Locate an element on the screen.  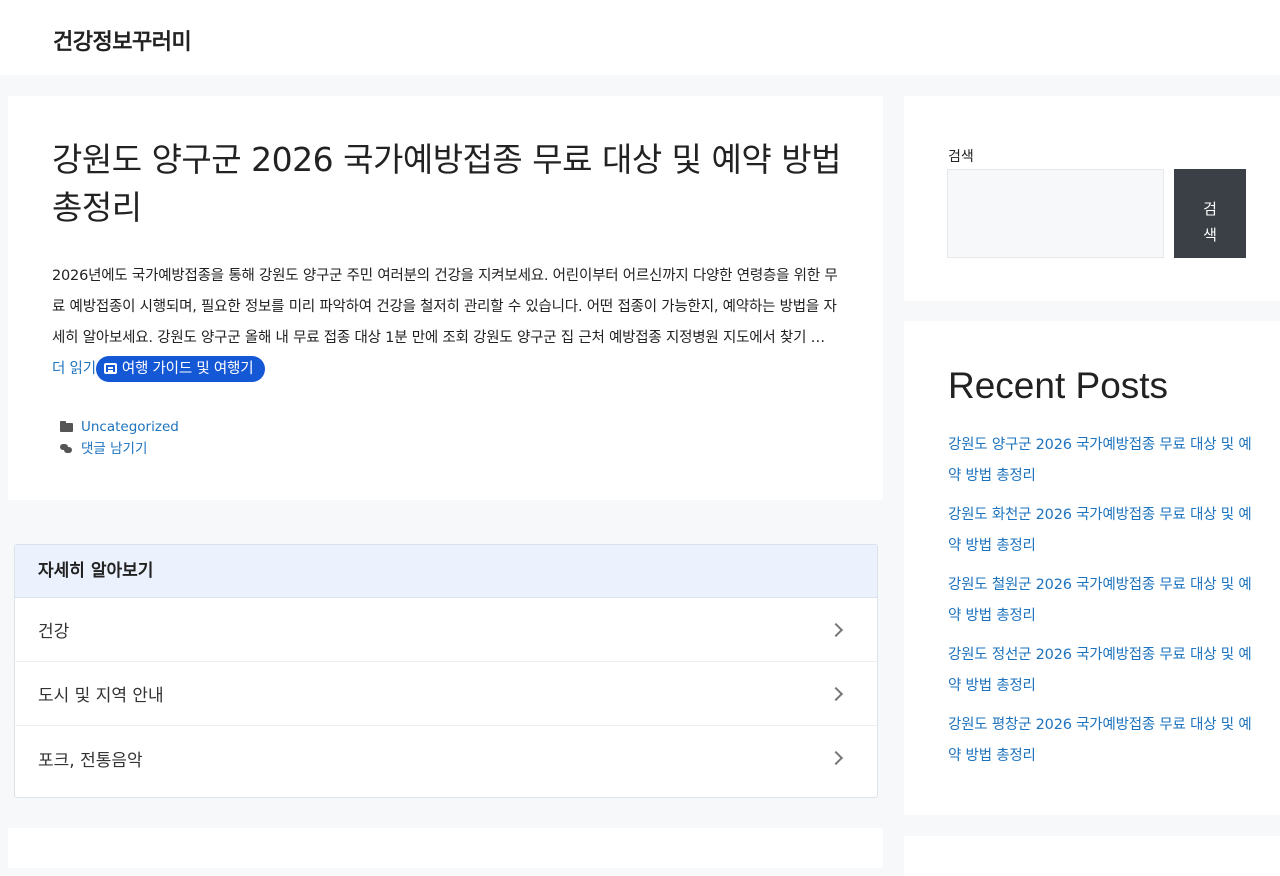
newspaper-icon is located at coordinates (110, 368).